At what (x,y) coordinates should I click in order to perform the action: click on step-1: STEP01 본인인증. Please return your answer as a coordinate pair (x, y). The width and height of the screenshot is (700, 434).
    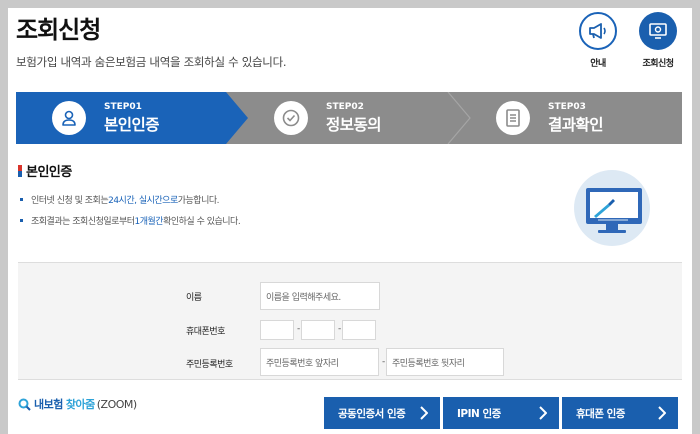
    Looking at the image, I should click on (106, 118).